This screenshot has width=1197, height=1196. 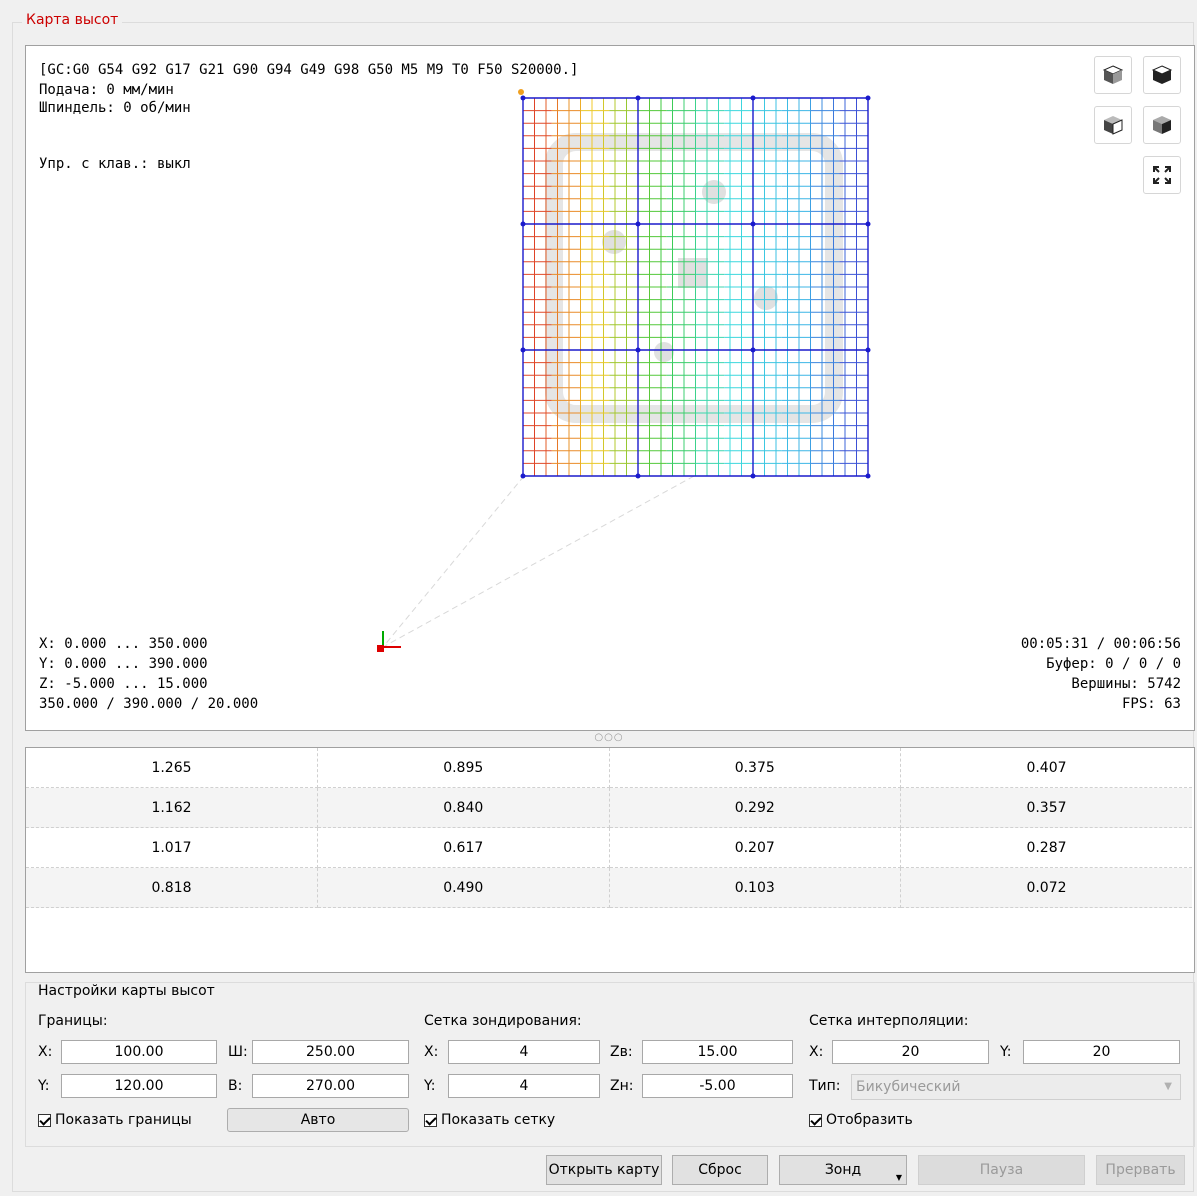 I want to click on group-title: Карта высот, so click(x=72, y=20).